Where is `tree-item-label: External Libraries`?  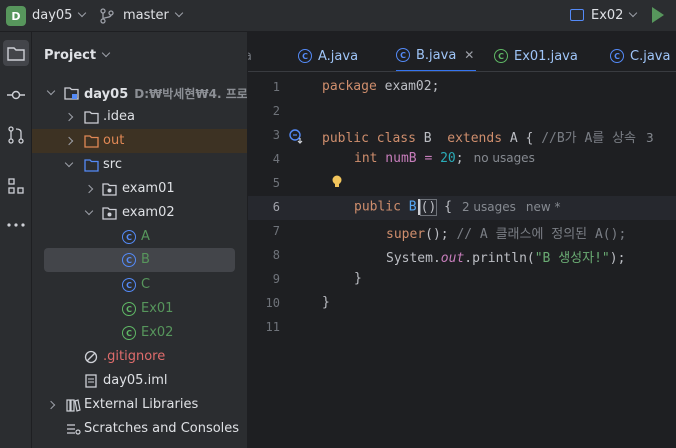
tree-item-label: External Libraries is located at coordinates (141, 404).